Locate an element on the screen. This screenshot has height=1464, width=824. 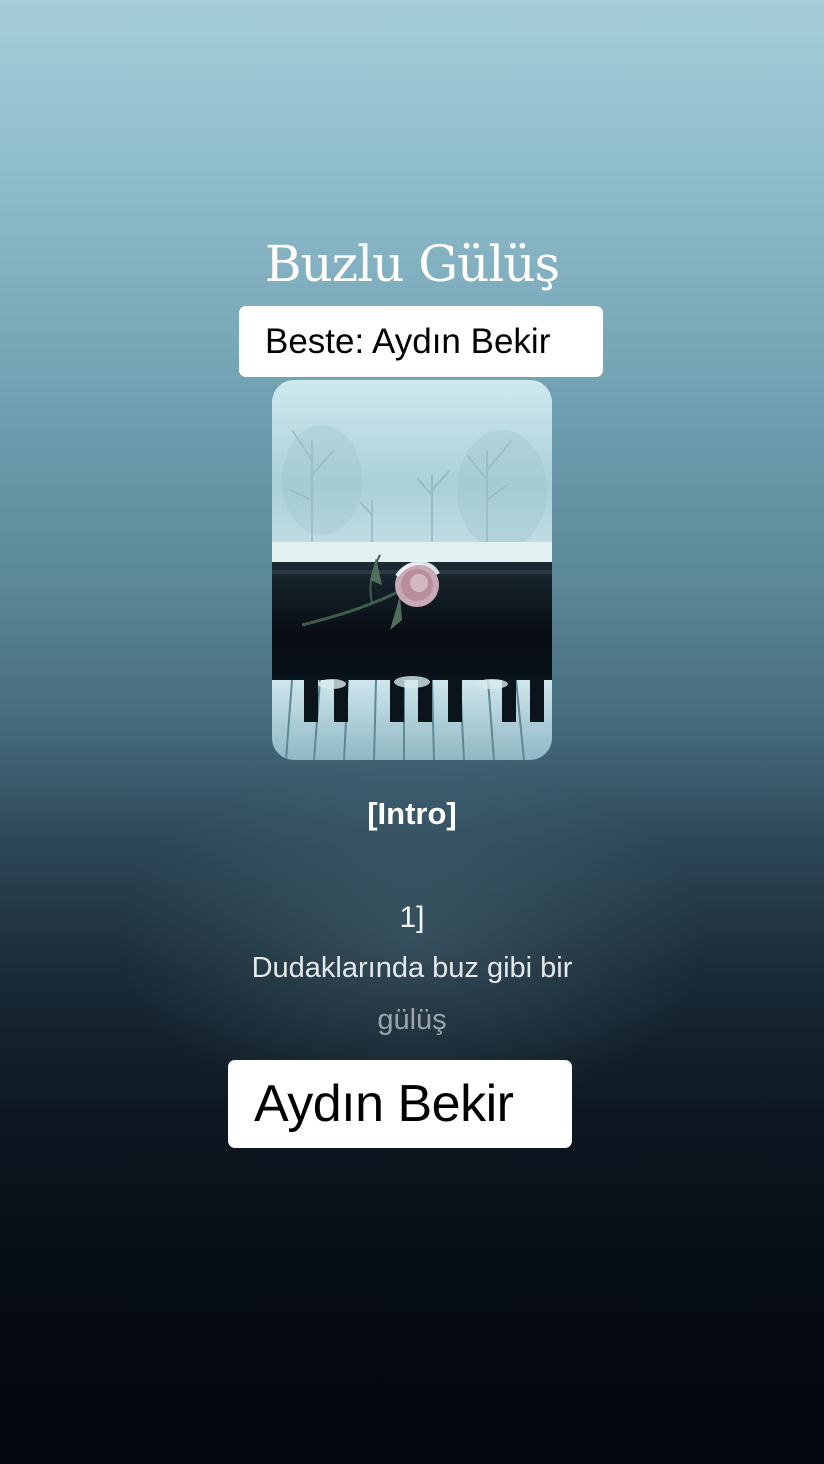
artist-name: Aydın Bekir is located at coordinates (384, 1104).